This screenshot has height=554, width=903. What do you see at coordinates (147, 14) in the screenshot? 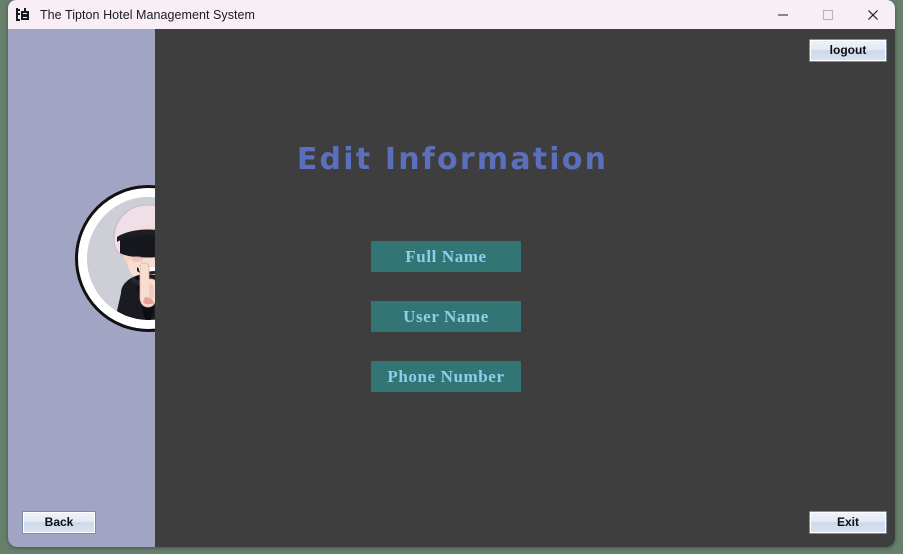
I see `window-title: The Tipton Hotel Management System` at bounding box center [147, 14].